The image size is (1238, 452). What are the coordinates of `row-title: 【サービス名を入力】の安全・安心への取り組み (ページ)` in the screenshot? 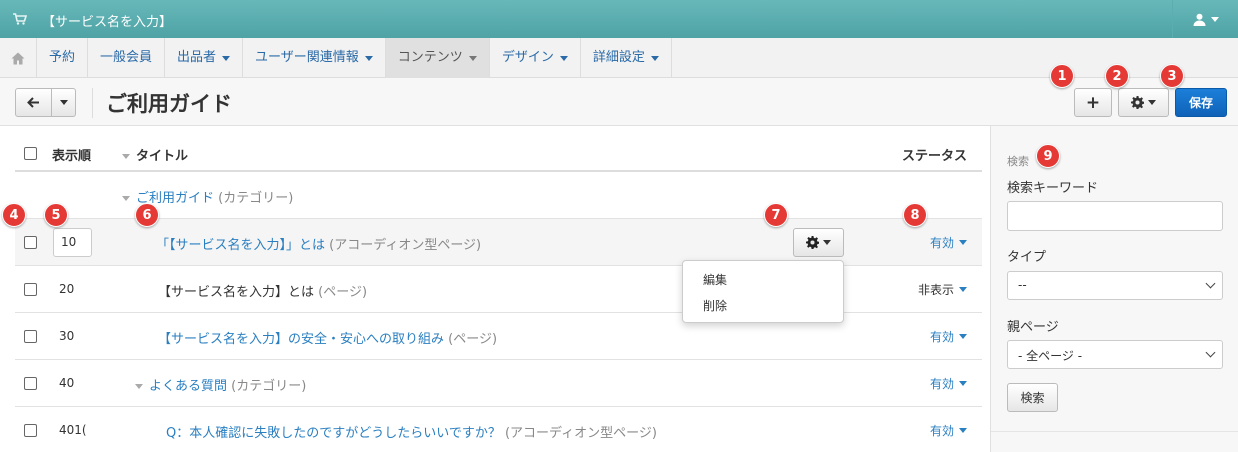 It's located at (327, 337).